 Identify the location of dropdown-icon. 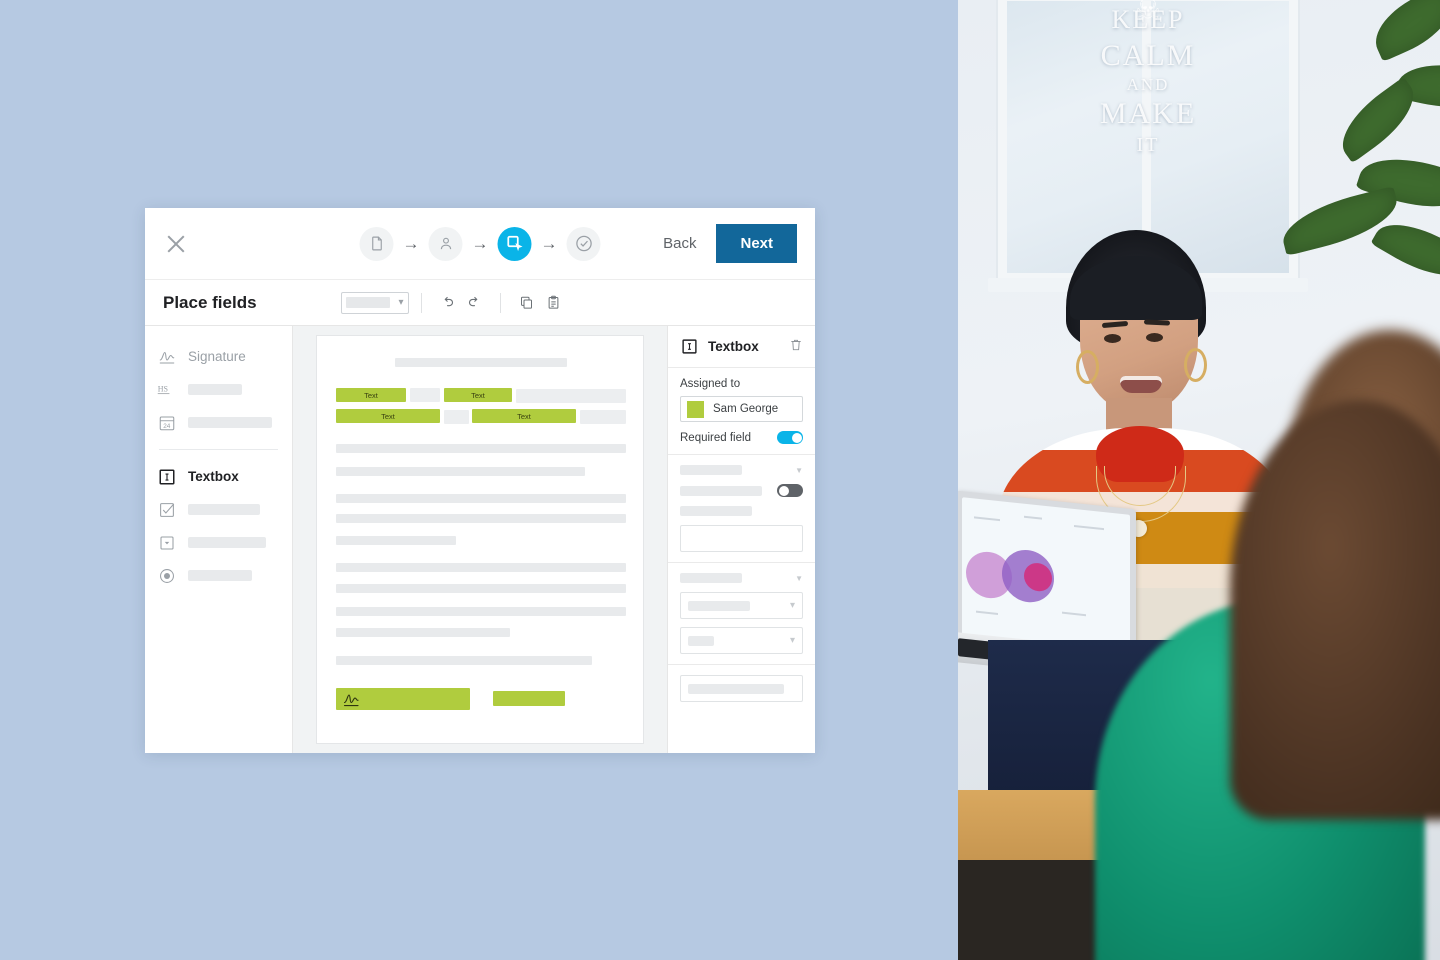
(166, 542).